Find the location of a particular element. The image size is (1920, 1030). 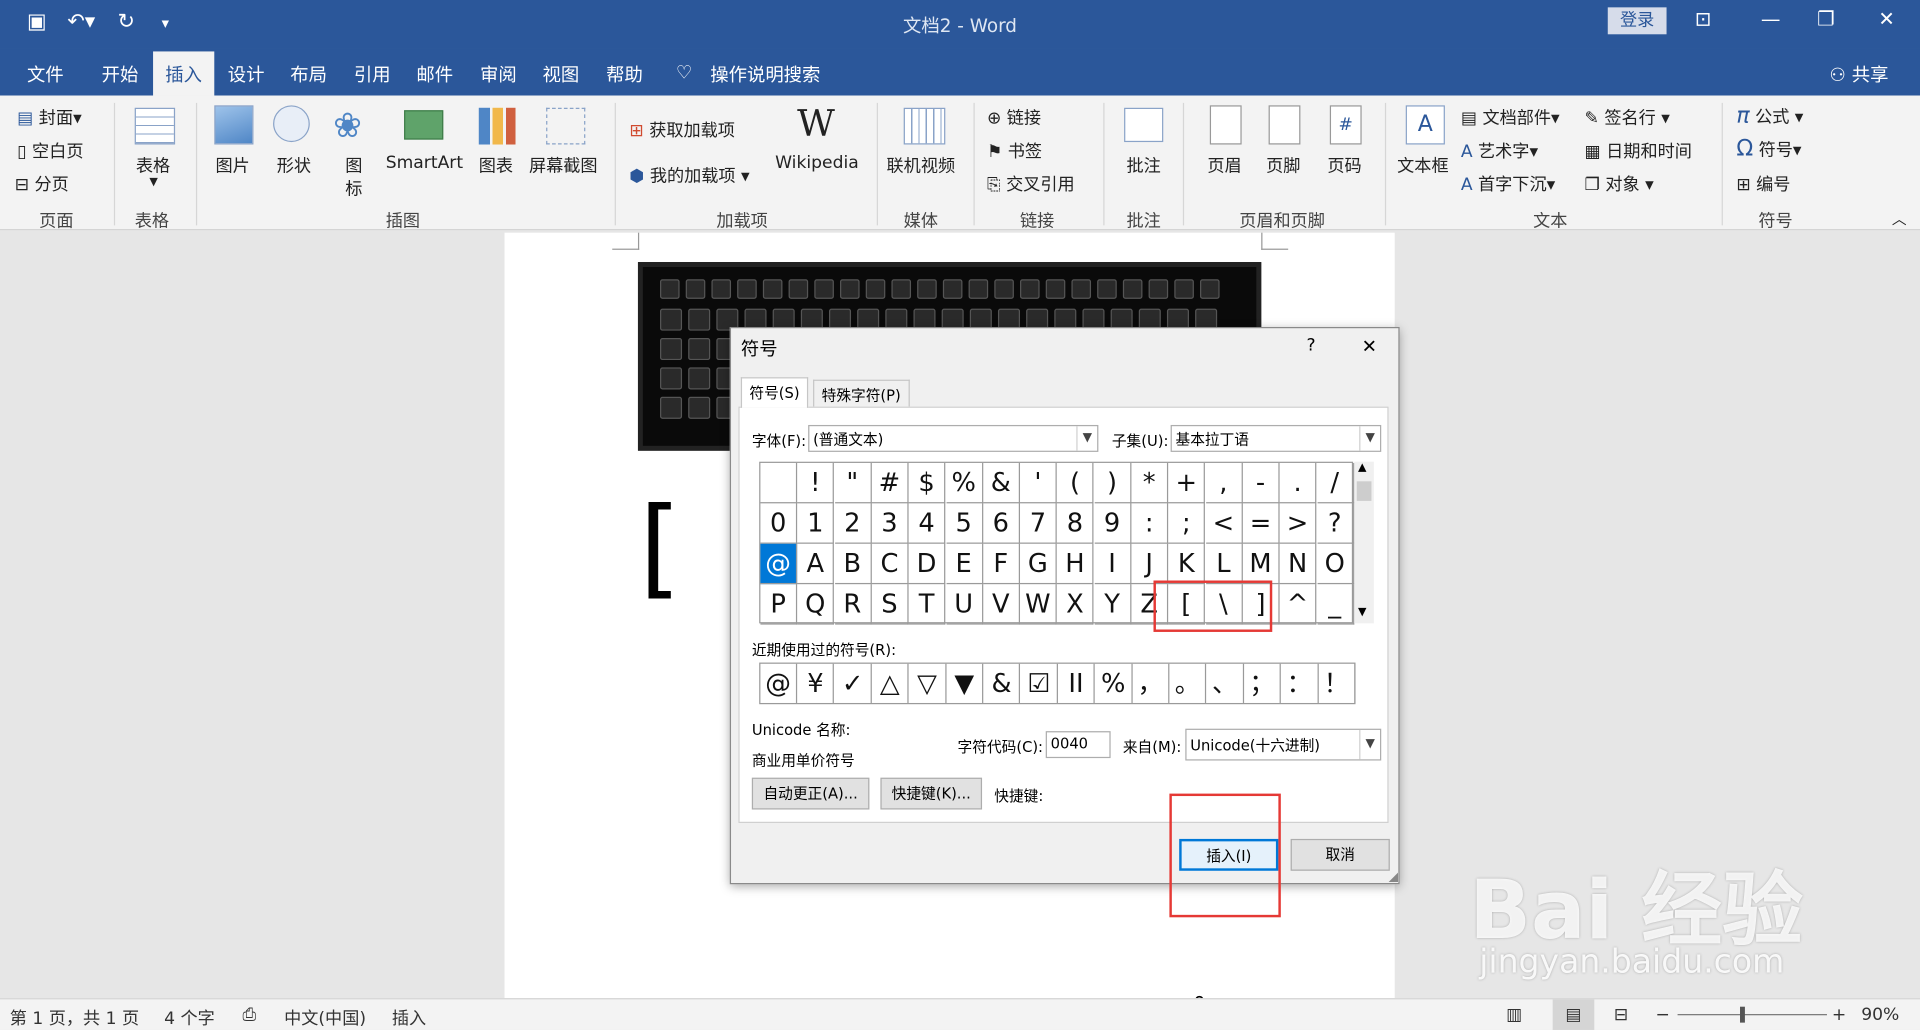

recent-symbol-cell: % is located at coordinates (1114, 683).